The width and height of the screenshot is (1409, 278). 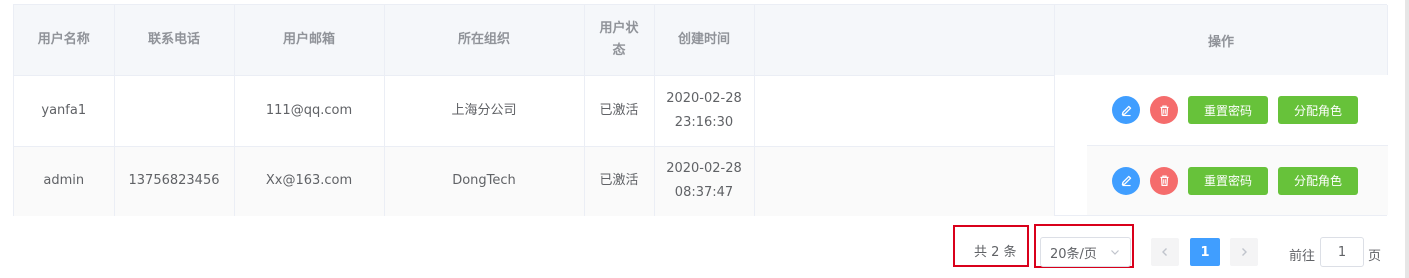 I want to click on goto-label-prefix: 前往, so click(x=1302, y=256).